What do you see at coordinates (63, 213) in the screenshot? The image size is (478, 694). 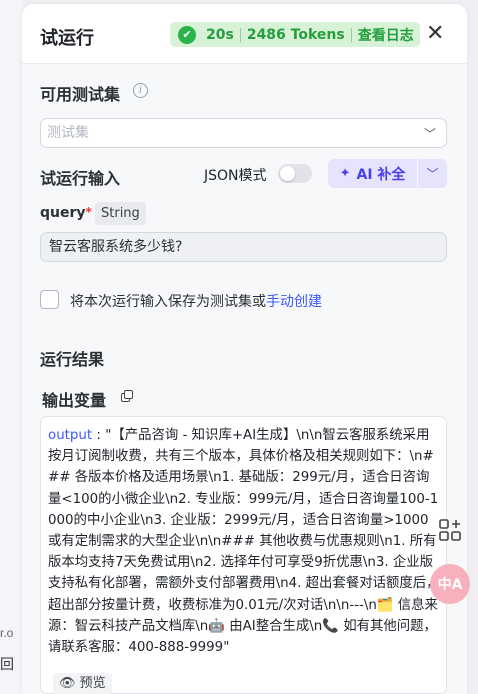 I see `query-name: query` at bounding box center [63, 213].